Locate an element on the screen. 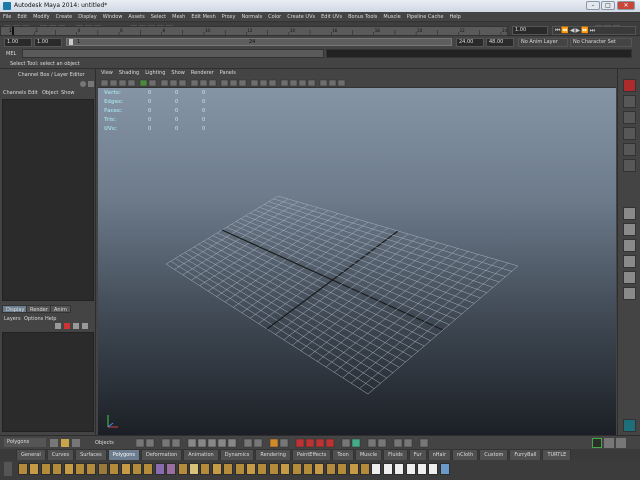  menu-edit-mesh: Edit Mesh is located at coordinates (203, 17).